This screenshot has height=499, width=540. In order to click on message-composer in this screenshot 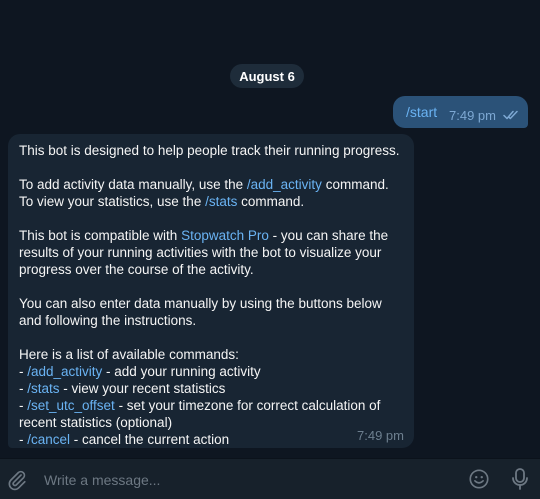, I will do `click(270, 478)`.